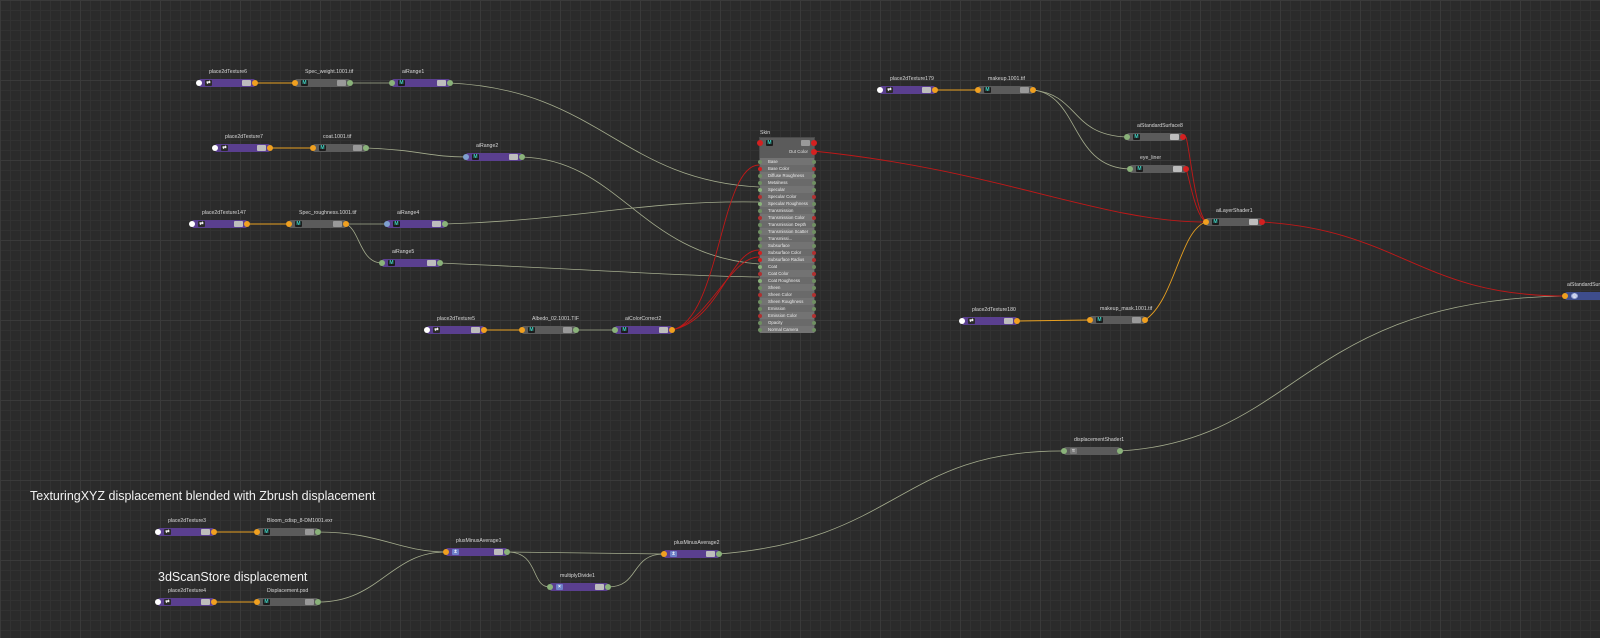  What do you see at coordinates (787, 273) in the screenshot?
I see `shader-attribute-row: Coat Color` at bounding box center [787, 273].